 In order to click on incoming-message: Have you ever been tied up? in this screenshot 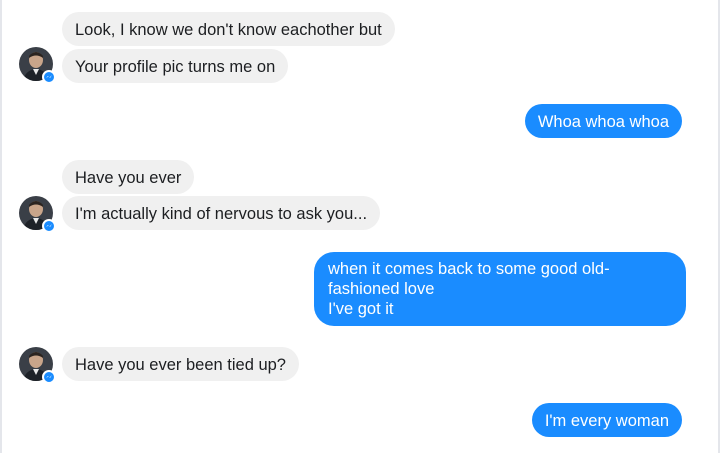, I will do `click(180, 364)`.